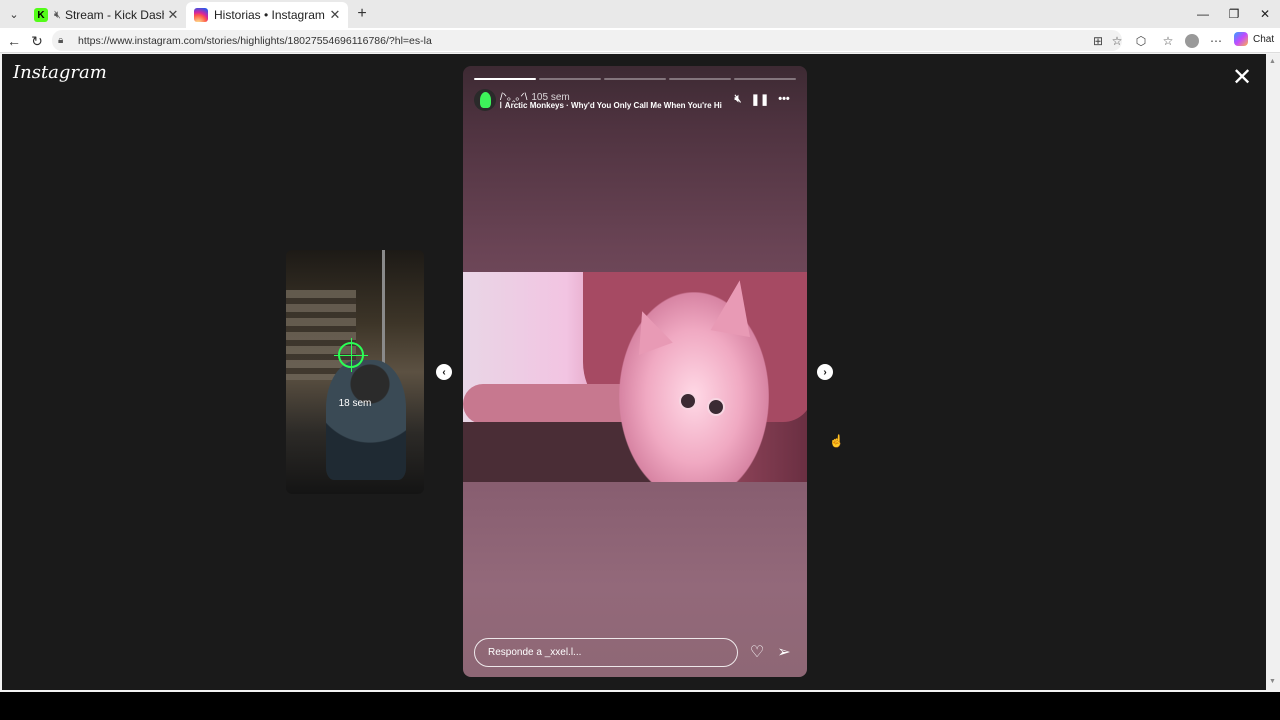  What do you see at coordinates (1216, 41) in the screenshot?
I see `more-menu-icon: ⋯` at bounding box center [1216, 41].